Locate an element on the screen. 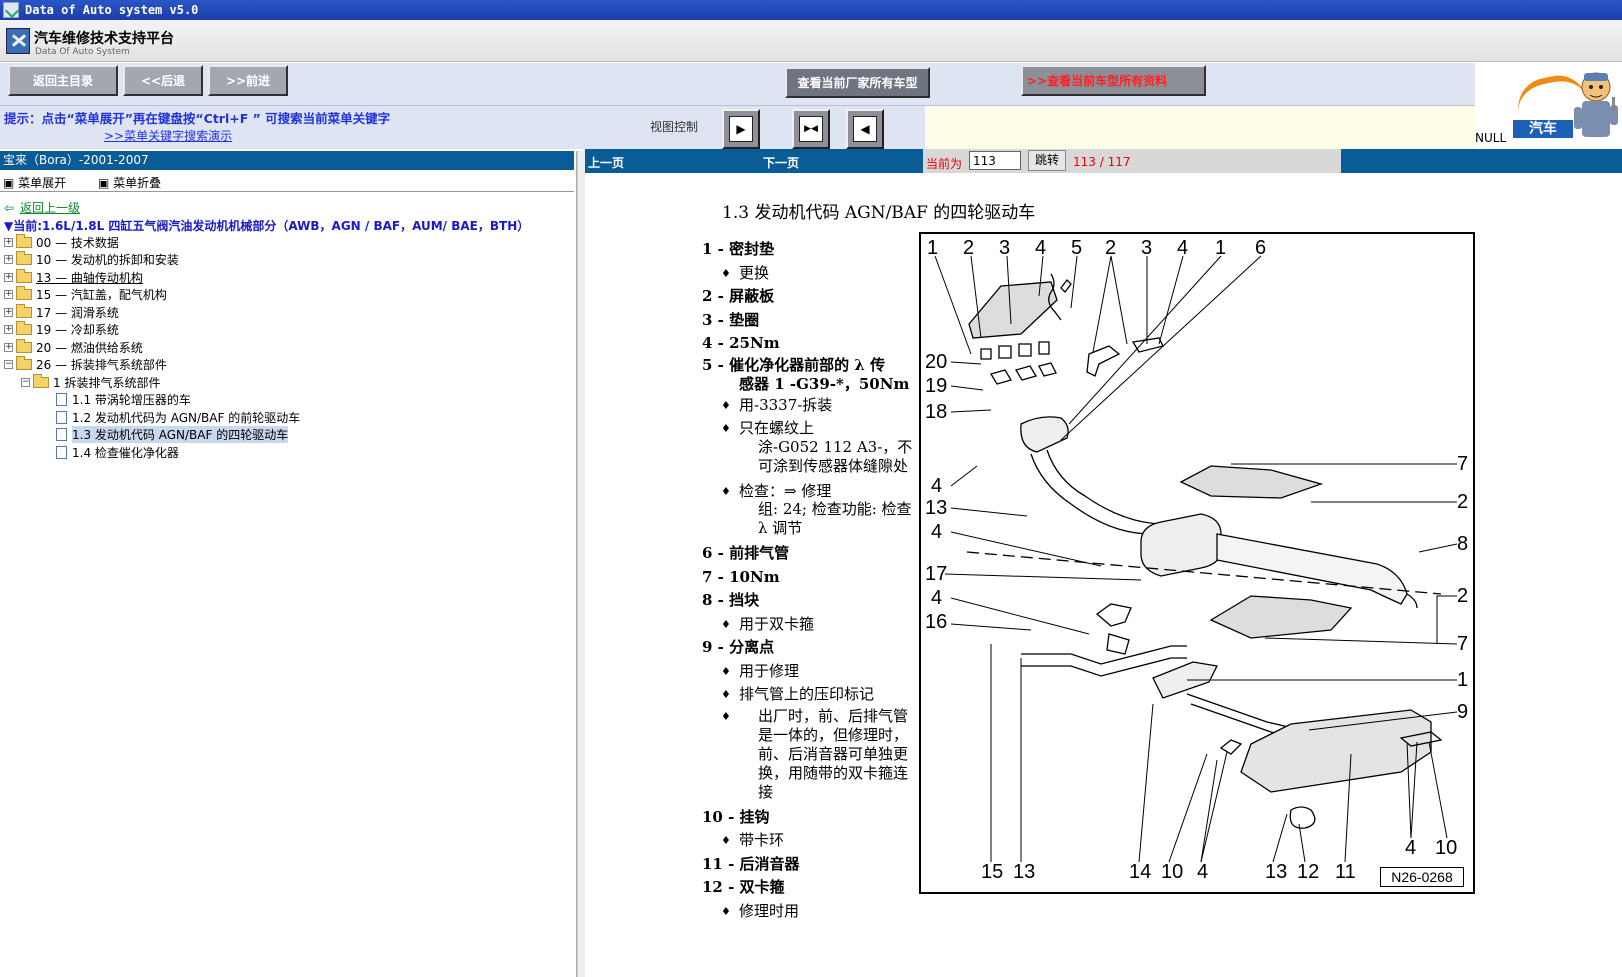  tree-item-selected: 1.3 发动机代码 AGN/BAF 的四轮驱动车 is located at coordinates (172, 435).